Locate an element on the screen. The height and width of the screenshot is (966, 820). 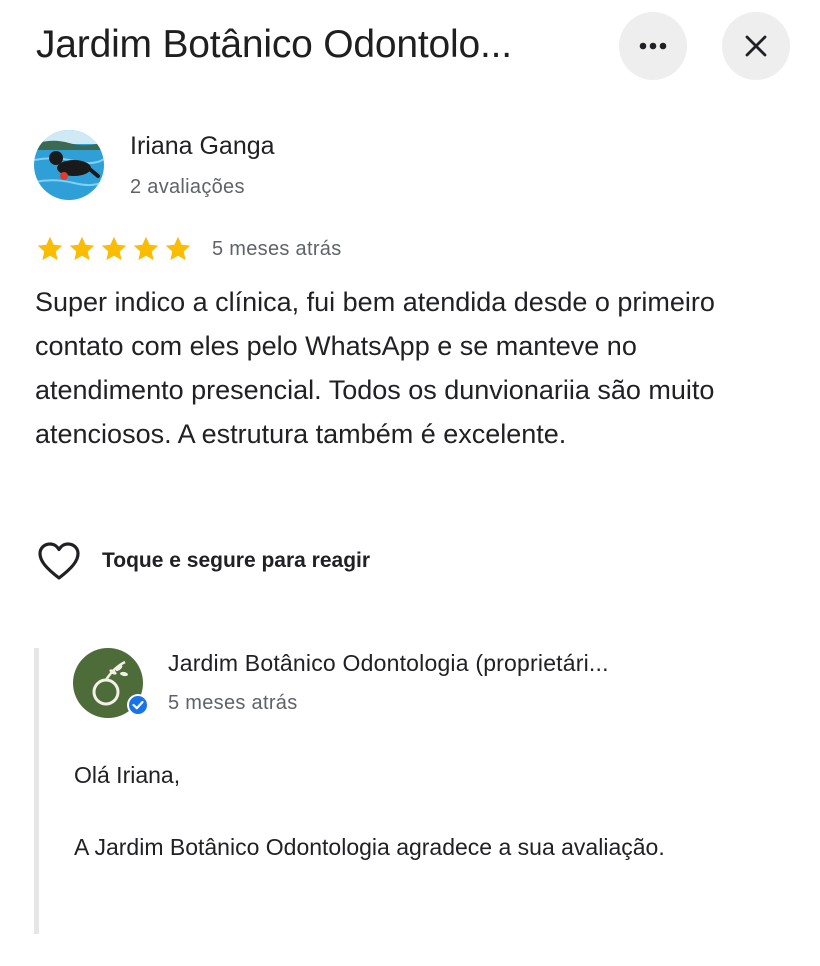
react-label: Toque e segure para reagir is located at coordinates (236, 560).